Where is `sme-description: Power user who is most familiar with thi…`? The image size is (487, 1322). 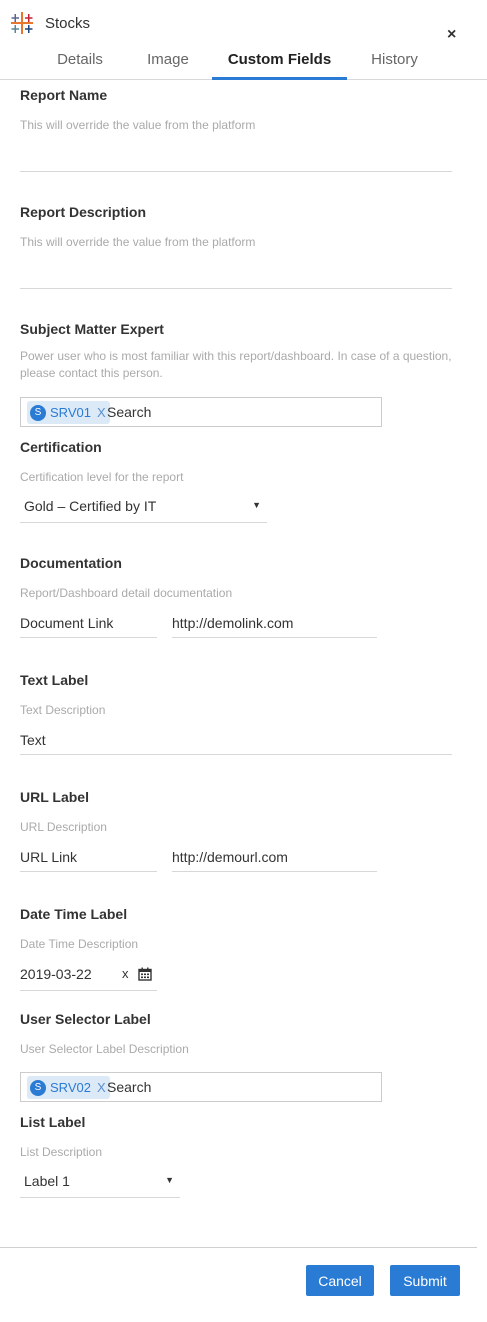
sme-description: Power user who is most familiar with thi… is located at coordinates (236, 364).